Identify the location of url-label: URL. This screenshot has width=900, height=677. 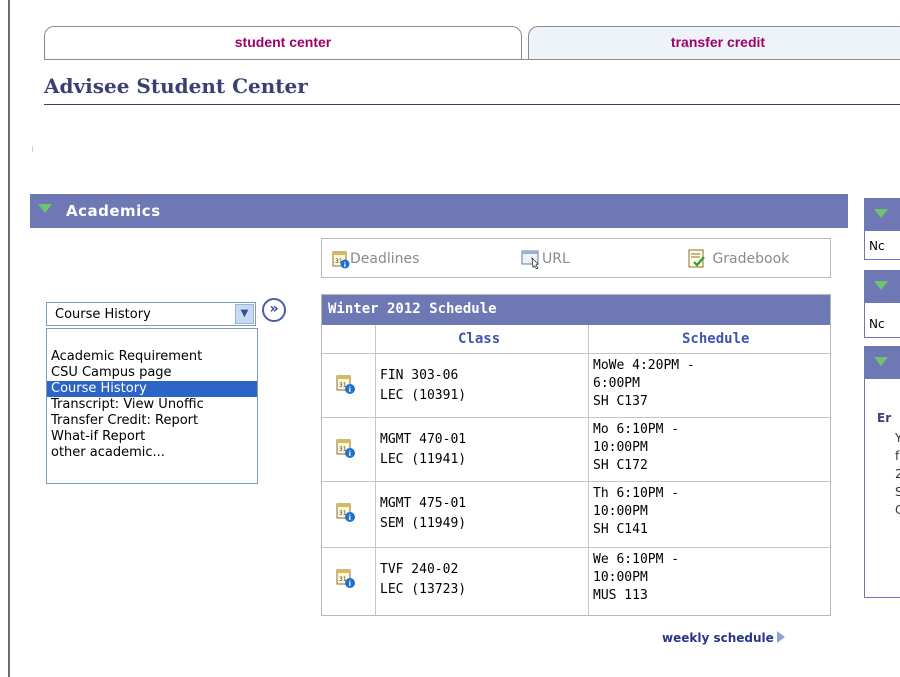
(556, 259).